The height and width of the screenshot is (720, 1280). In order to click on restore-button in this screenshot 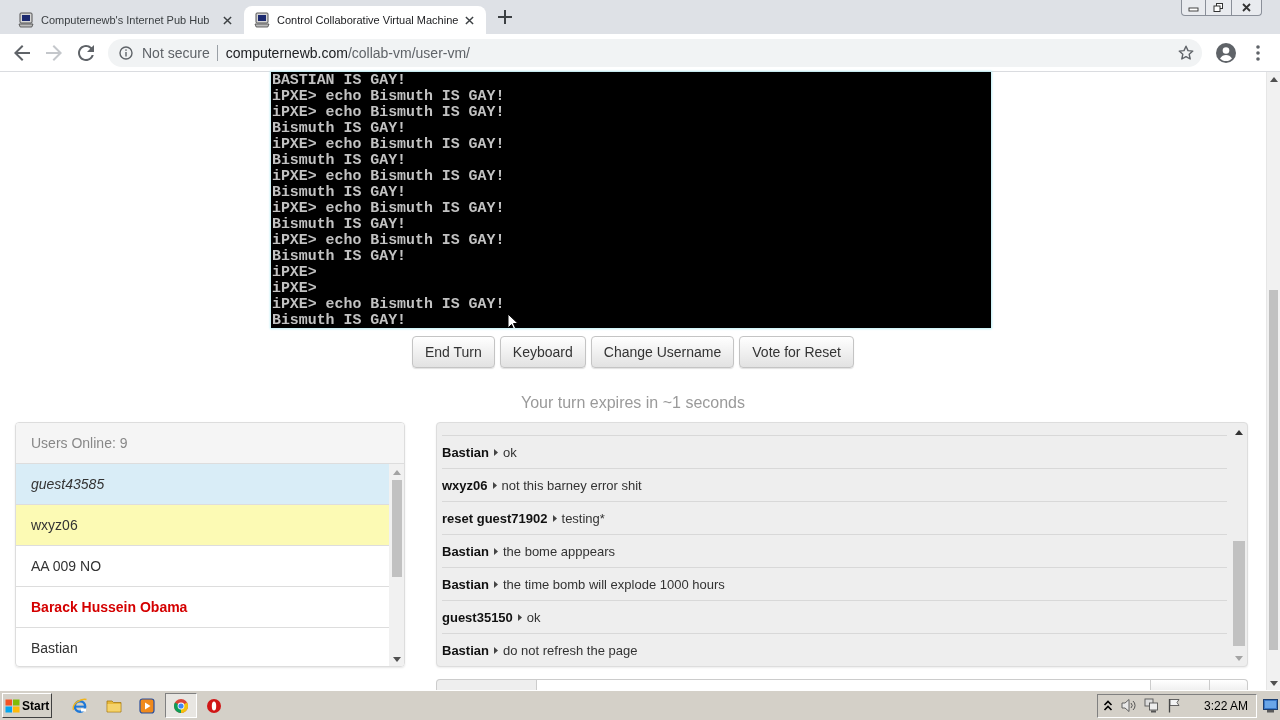, I will do `click(1219, 8)`.